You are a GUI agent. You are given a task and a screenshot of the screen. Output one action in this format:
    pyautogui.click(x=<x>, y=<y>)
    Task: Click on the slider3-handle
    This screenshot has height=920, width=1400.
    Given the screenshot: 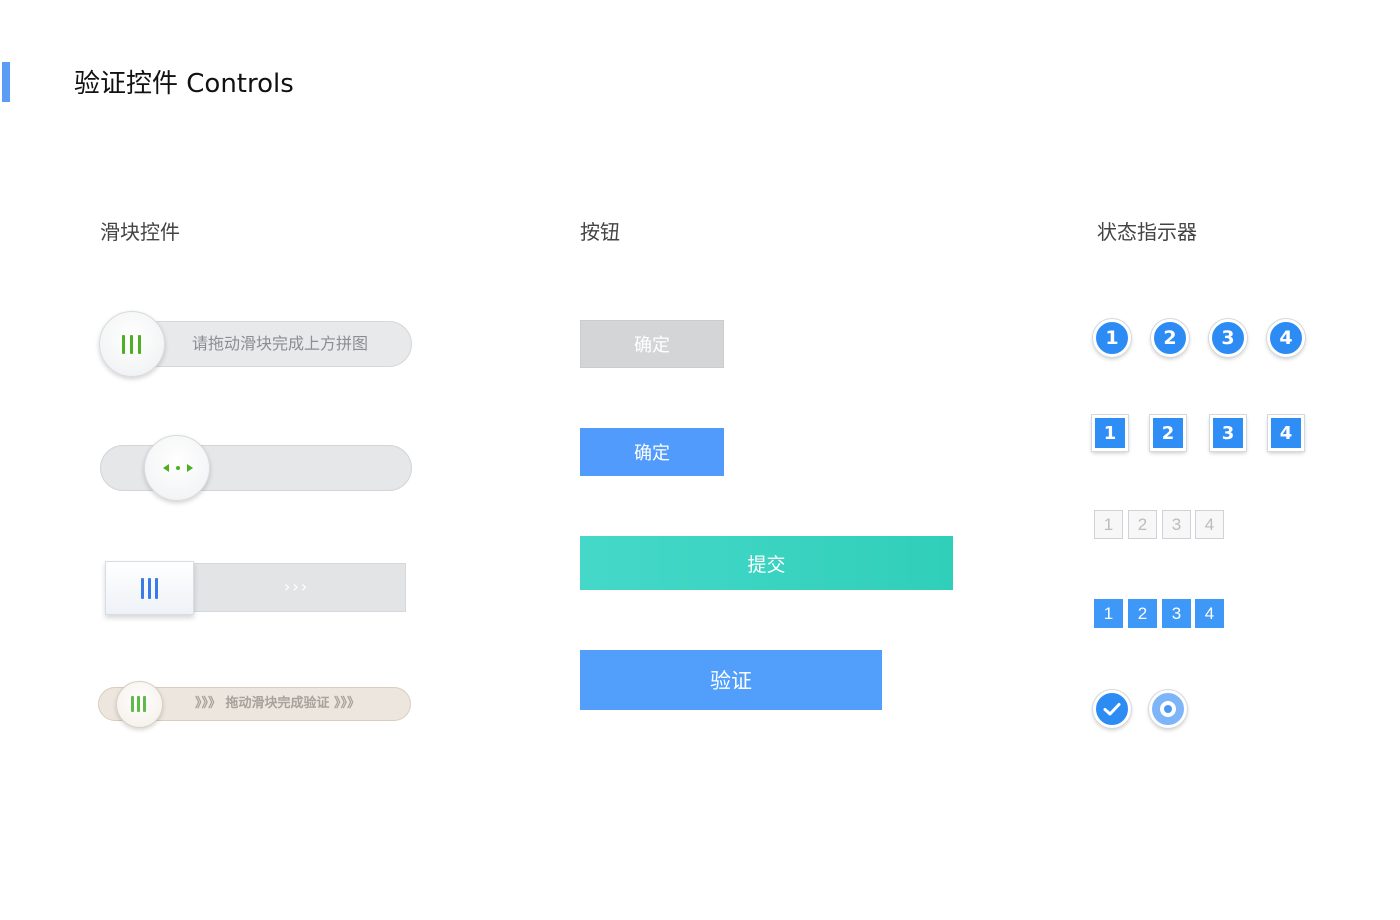 What is the action you would take?
    pyautogui.click(x=149, y=588)
    